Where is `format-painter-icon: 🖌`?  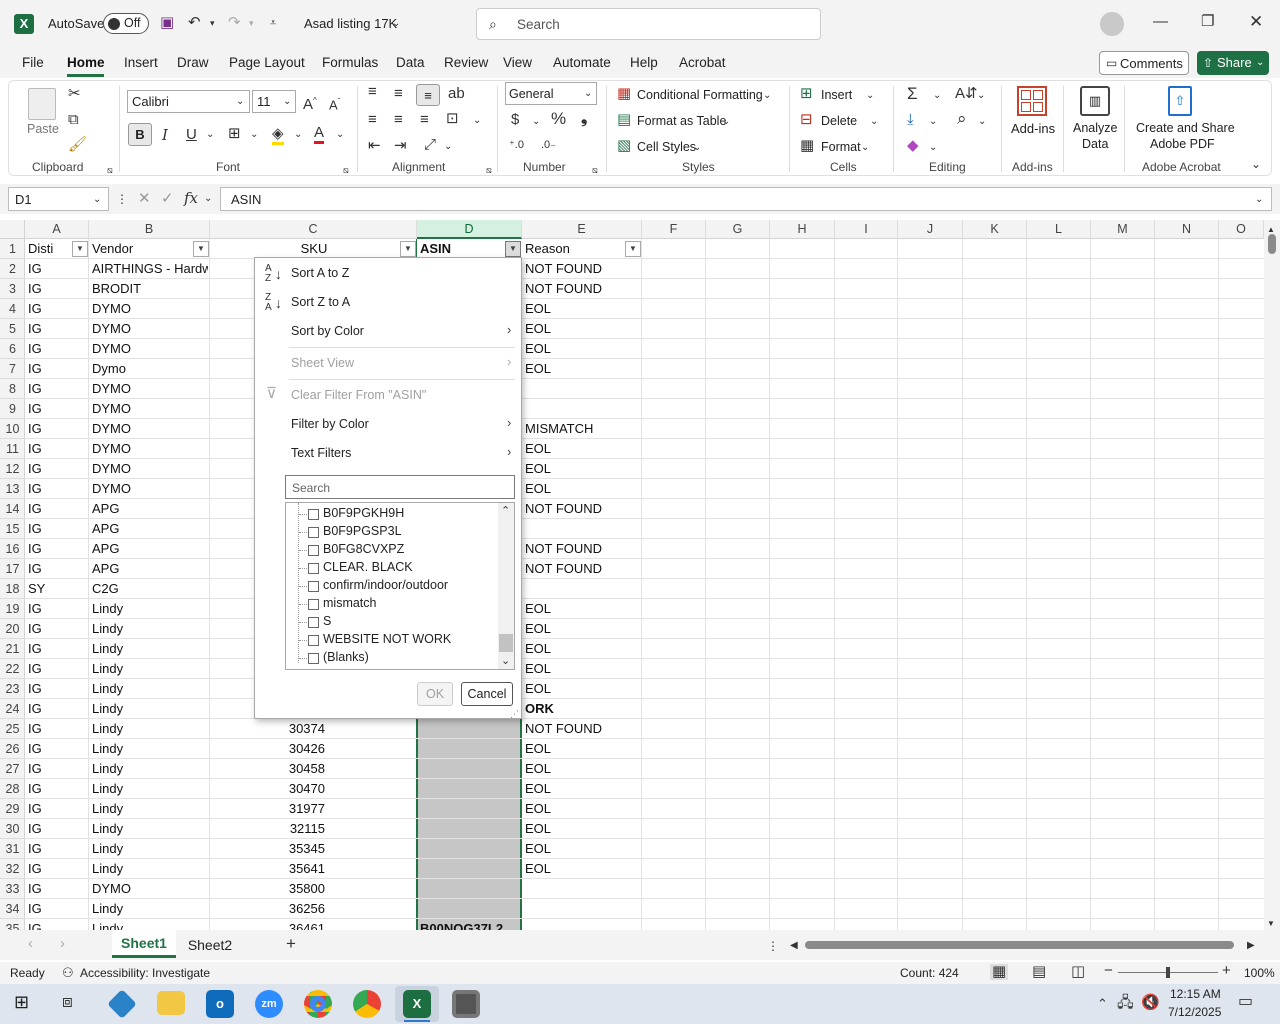
format-painter-icon: 🖌 is located at coordinates (77, 145).